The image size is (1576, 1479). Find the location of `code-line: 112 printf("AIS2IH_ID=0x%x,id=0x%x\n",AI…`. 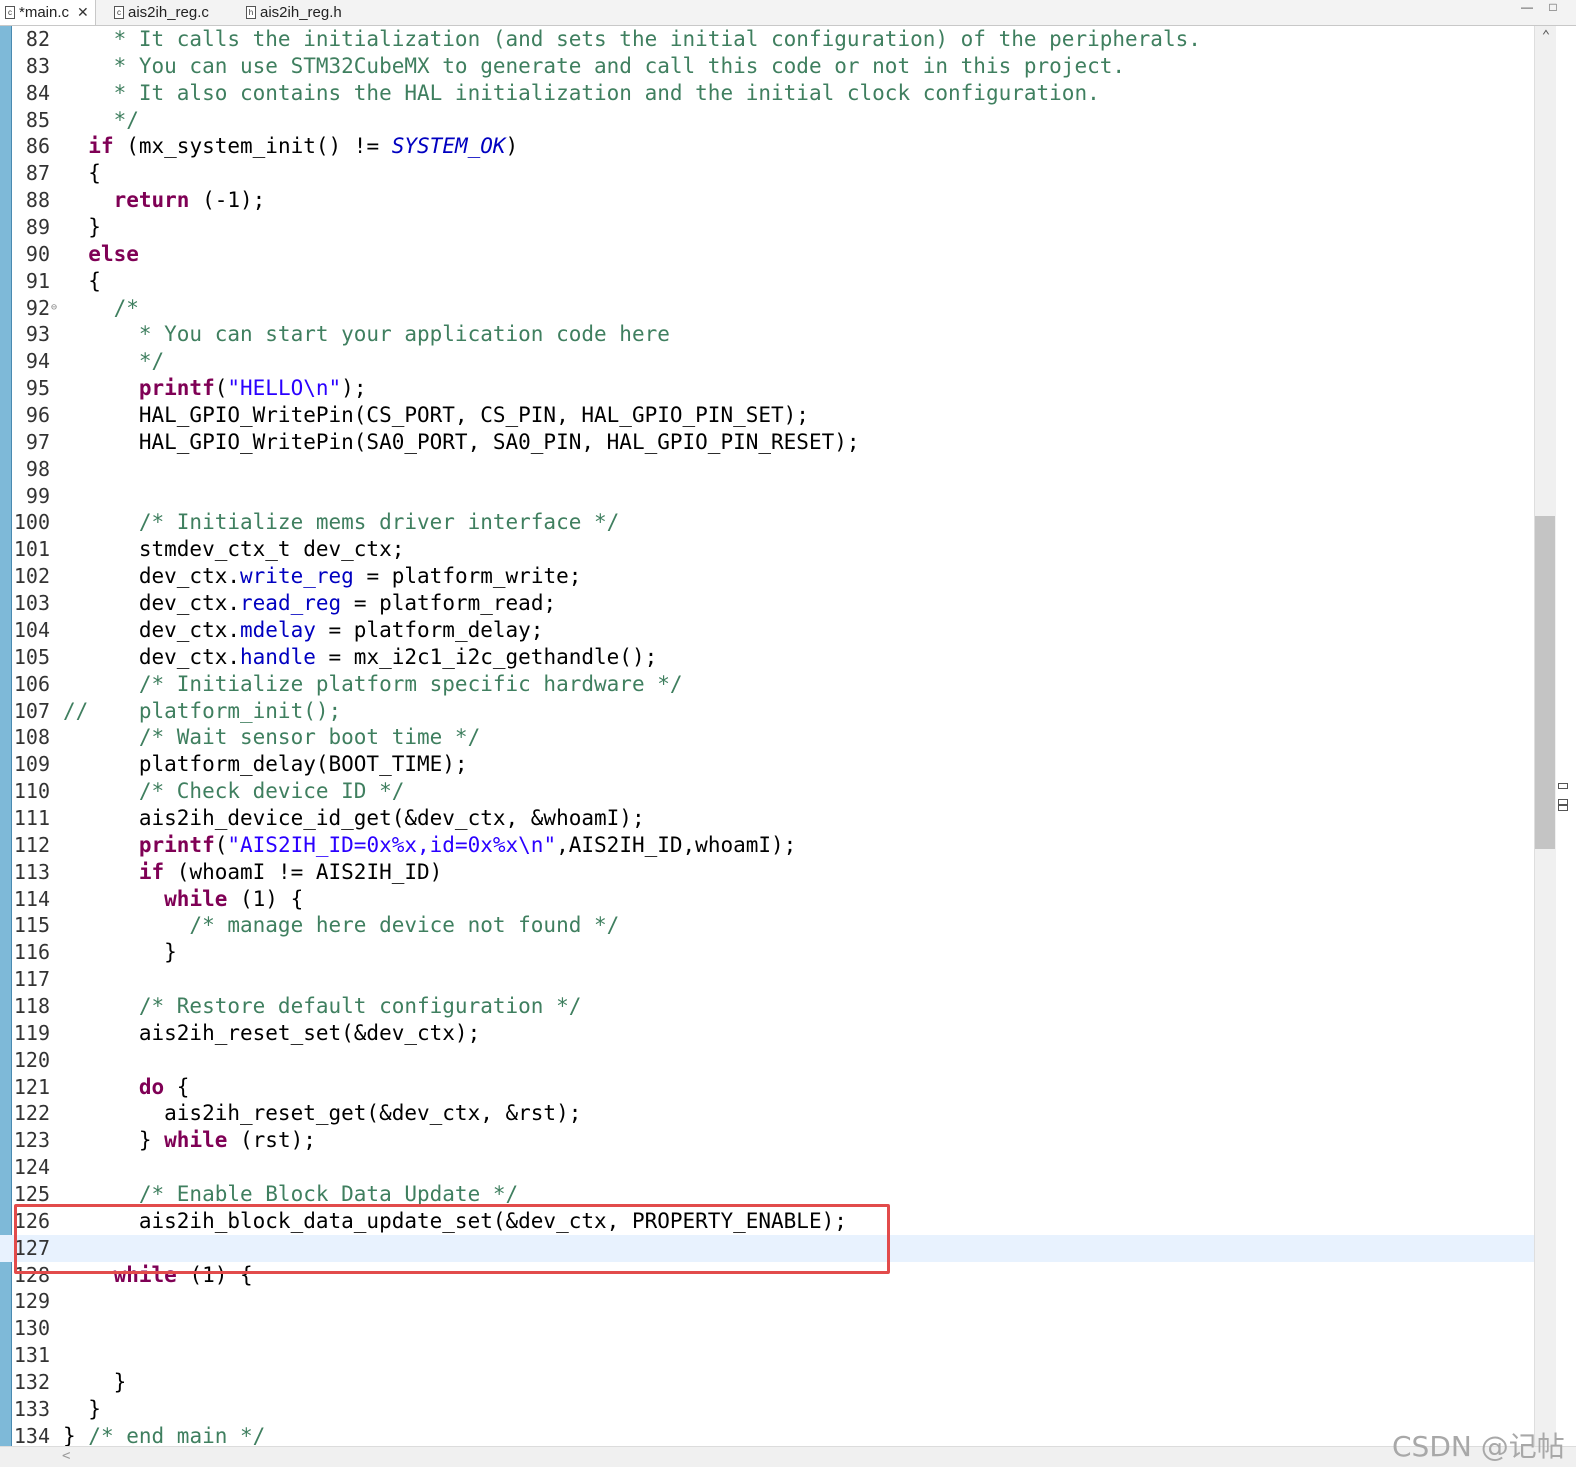

code-line: 112 printf("AIS2IH_ID=0x%x,id=0x%x\n",AI… is located at coordinates (767, 845).